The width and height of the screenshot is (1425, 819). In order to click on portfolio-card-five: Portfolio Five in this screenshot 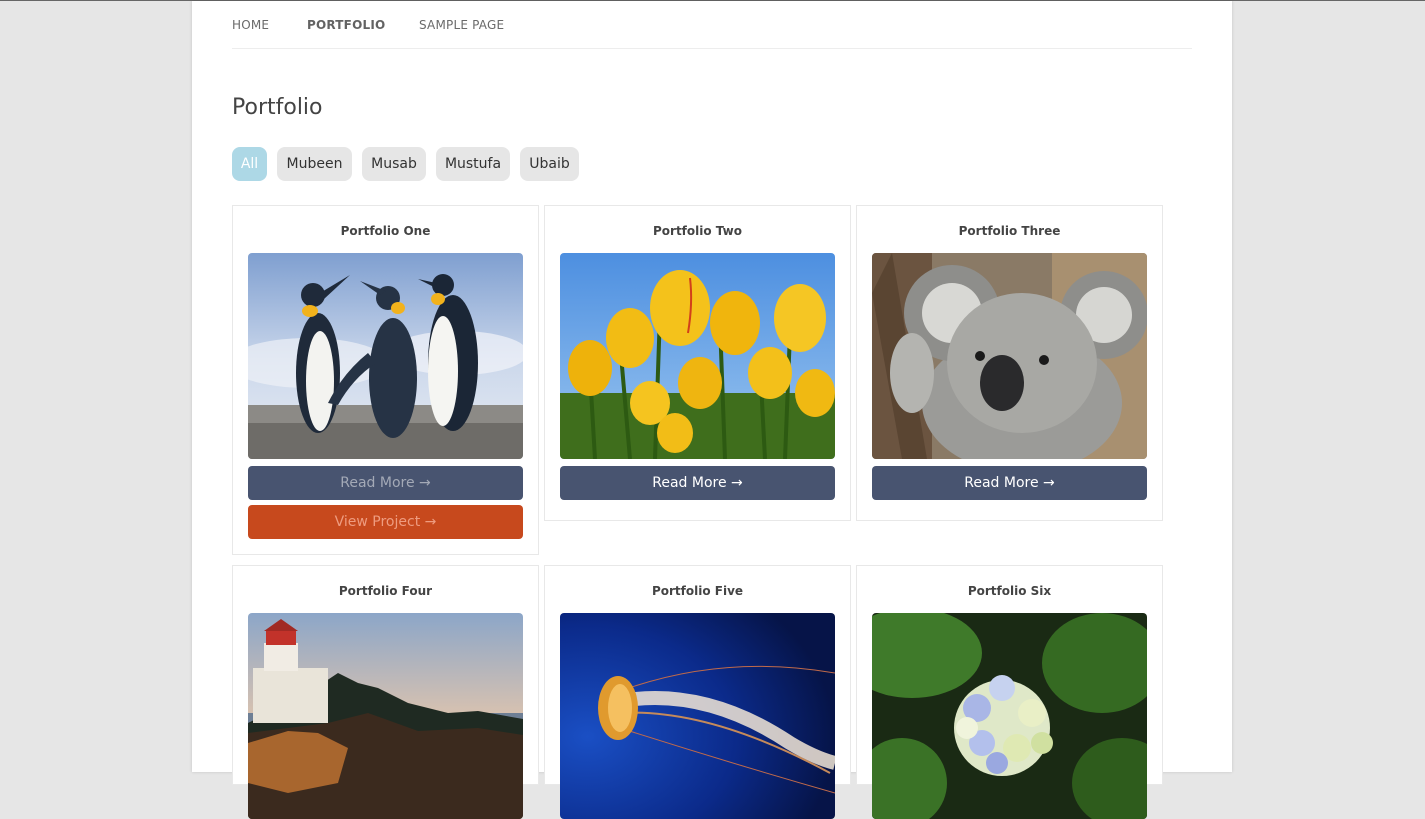, I will do `click(697, 692)`.